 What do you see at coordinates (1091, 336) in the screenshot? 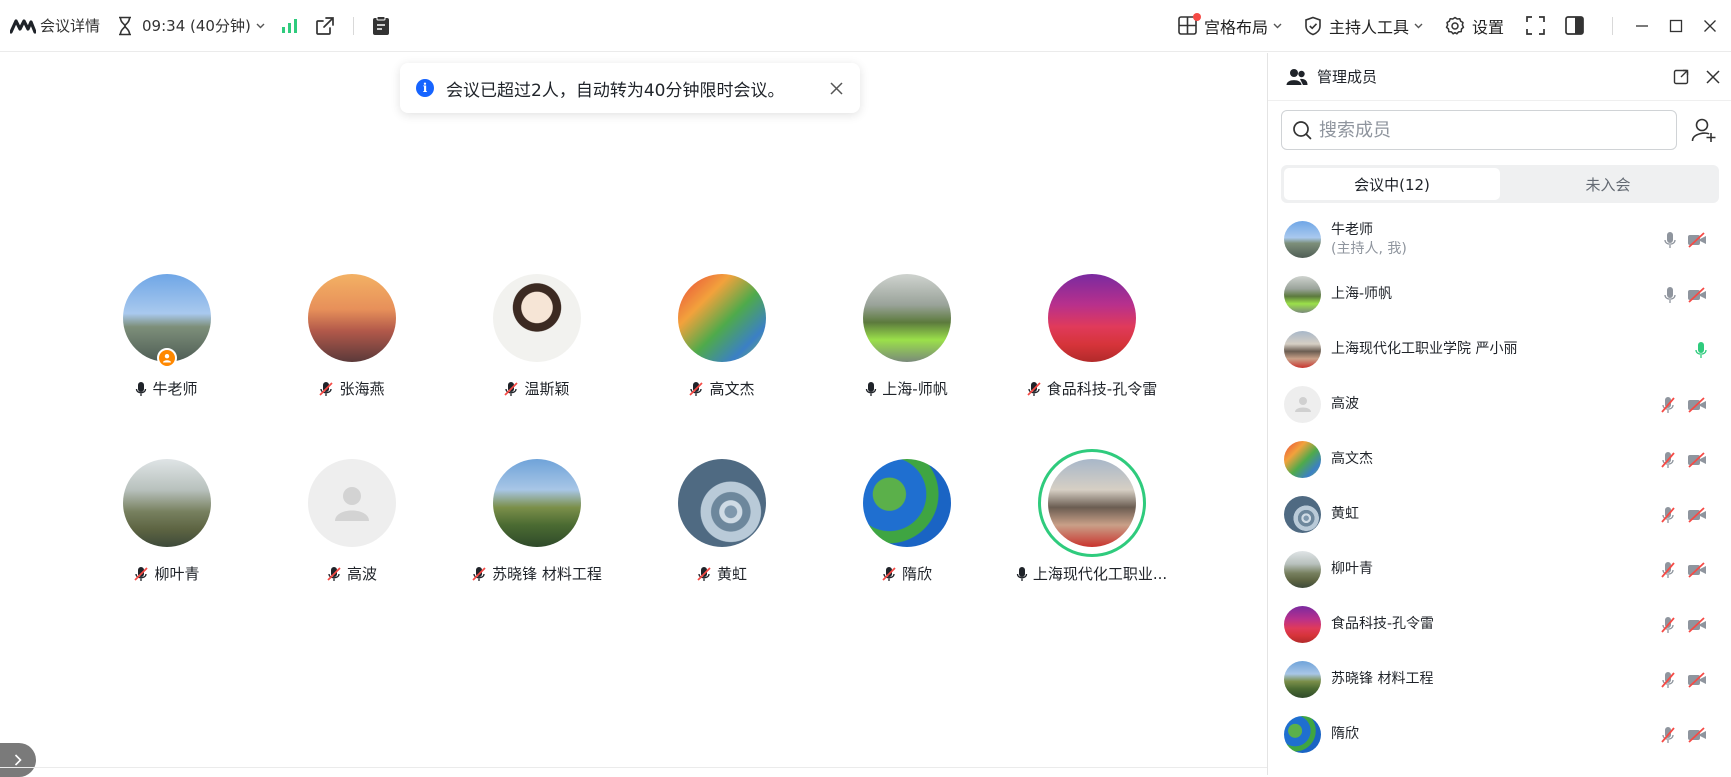
I see `participant-tile: 食品科技-孔令雷` at bounding box center [1091, 336].